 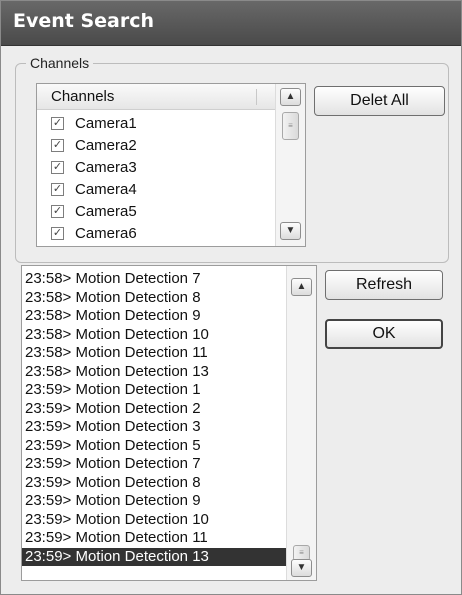 What do you see at coordinates (155, 483) in the screenshot?
I see `event-list-item: 23:59> Motion Detection 8` at bounding box center [155, 483].